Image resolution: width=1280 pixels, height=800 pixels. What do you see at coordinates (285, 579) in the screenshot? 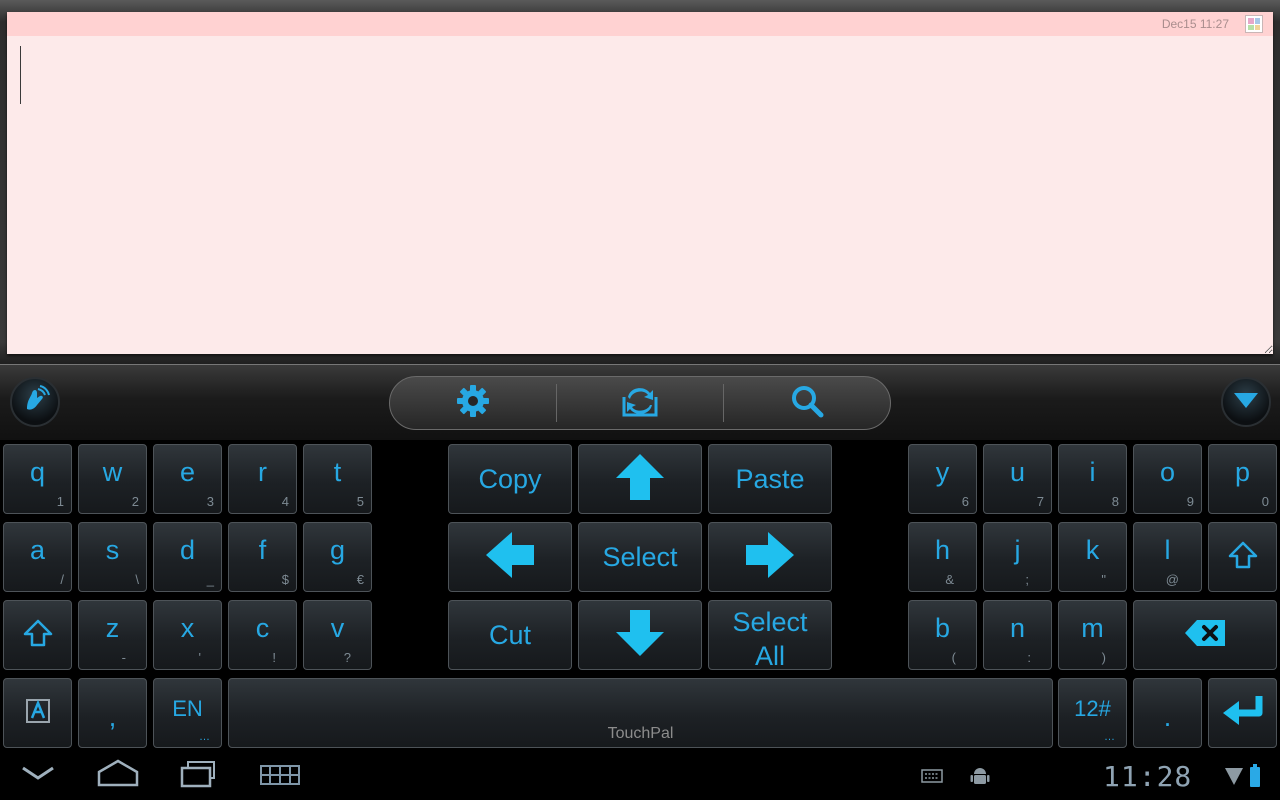
I see `key-sublabel: $` at bounding box center [285, 579].